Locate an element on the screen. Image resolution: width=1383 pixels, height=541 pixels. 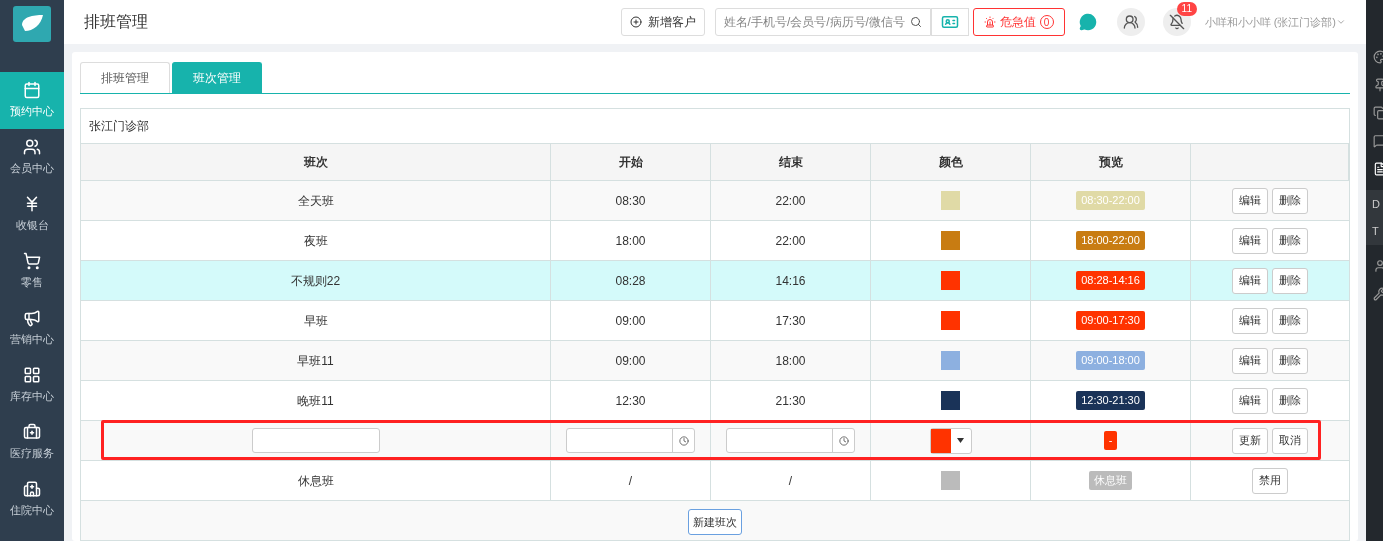
table-row: 全天班 08:30 22:00 08:30-22:00 编辑 删除 is located at coordinates (715, 201).